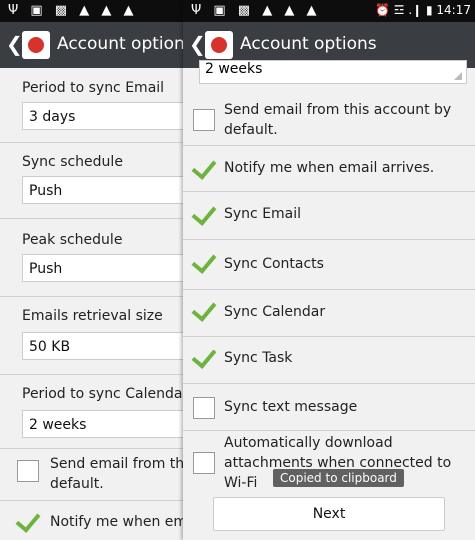  I want to click on send-email-default-label: Send email from thi default., so click(119, 474).